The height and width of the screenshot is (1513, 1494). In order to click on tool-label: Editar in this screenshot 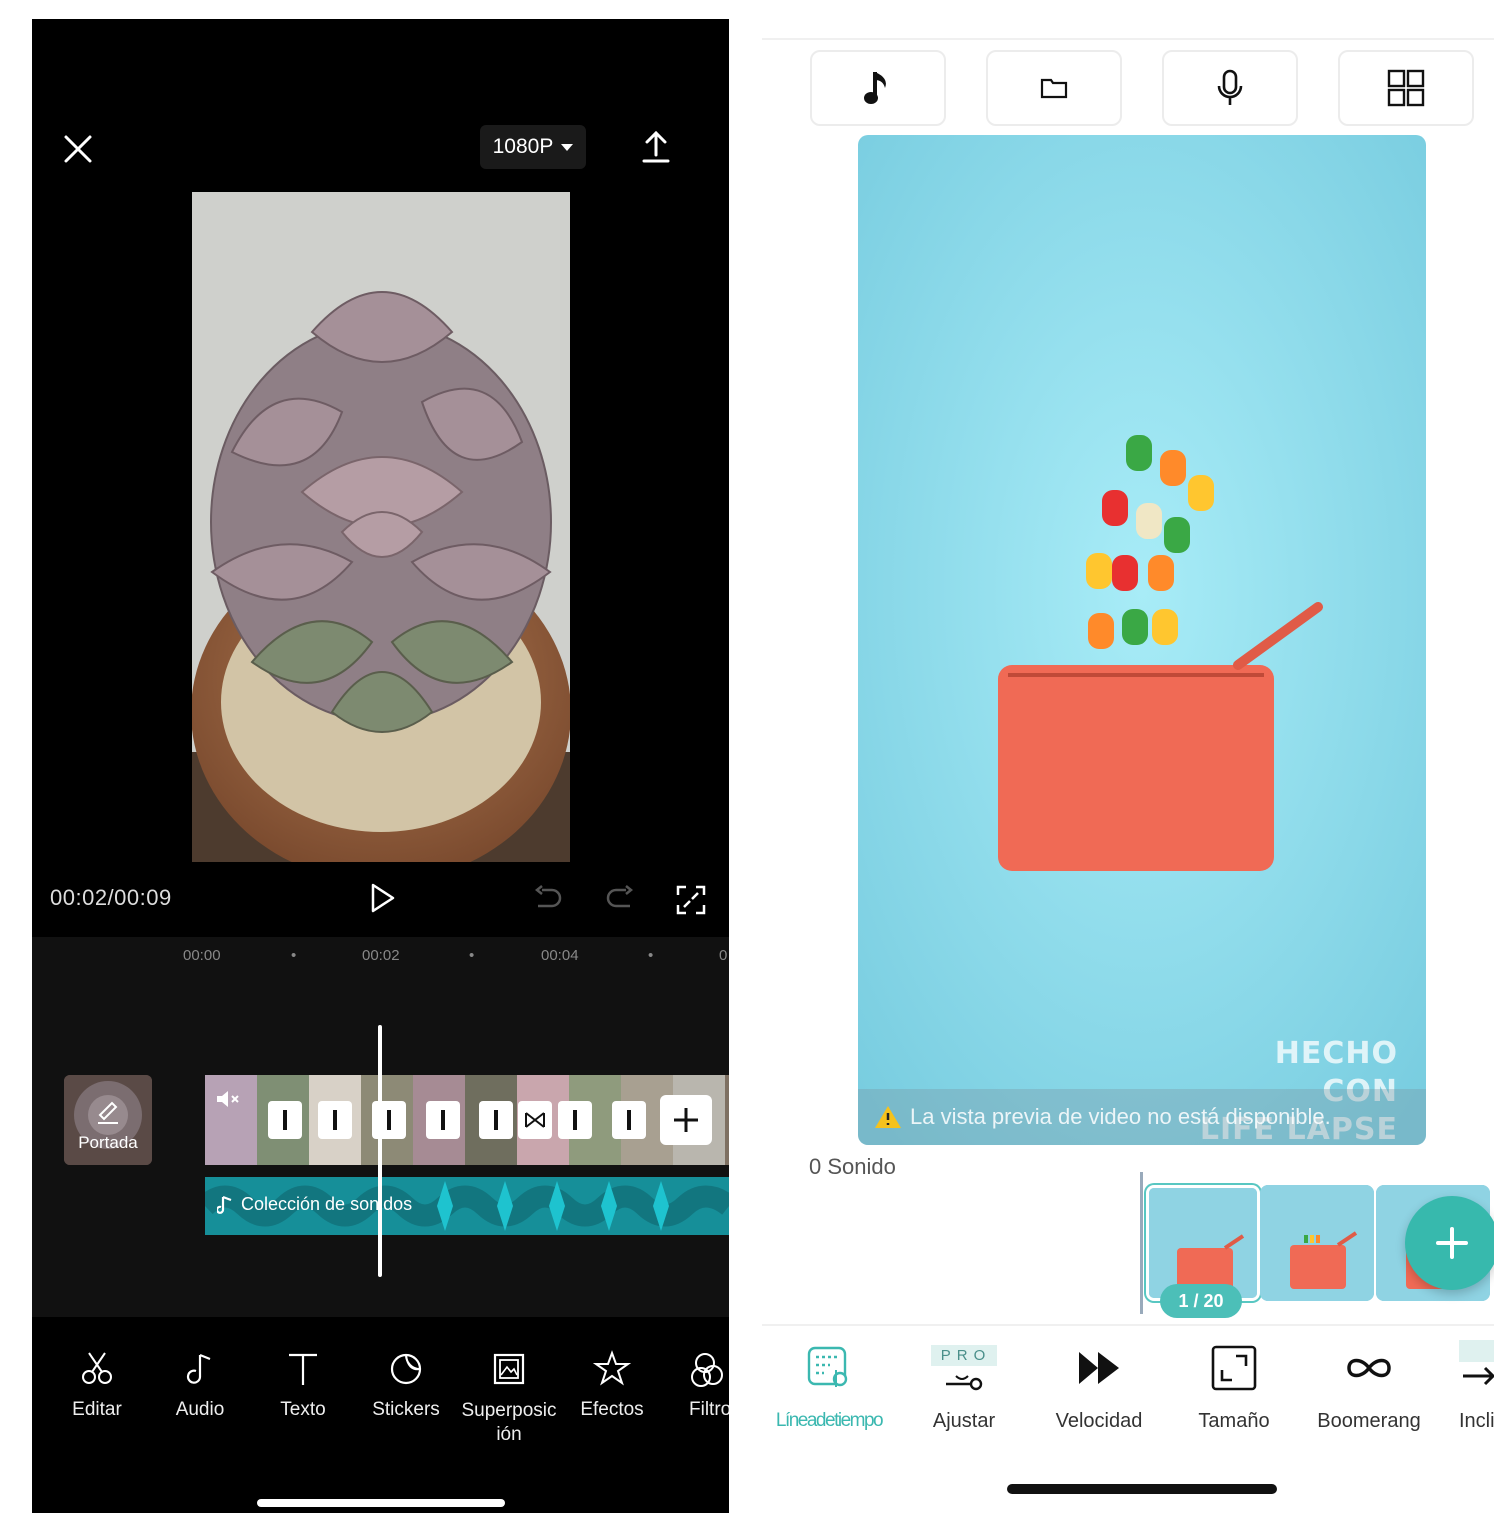, I will do `click(97, 1409)`.